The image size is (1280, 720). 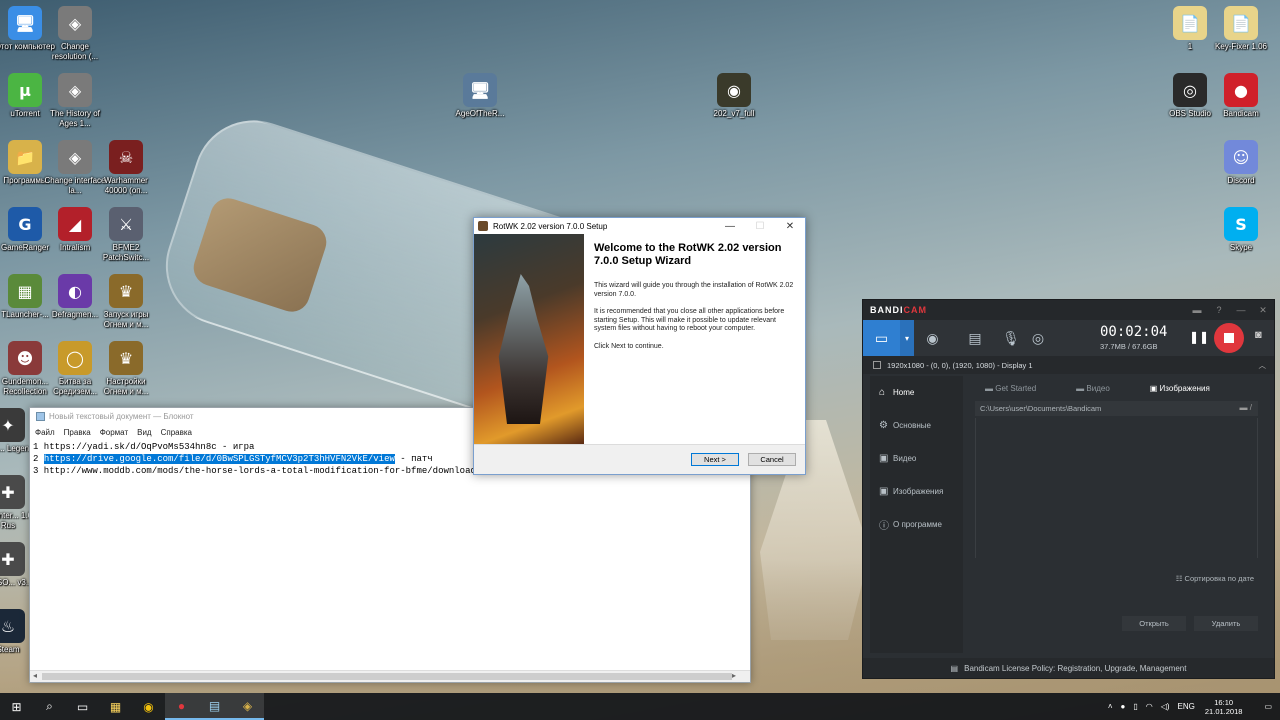 I want to click on network-icon: ▯, so click(x=1135, y=706).